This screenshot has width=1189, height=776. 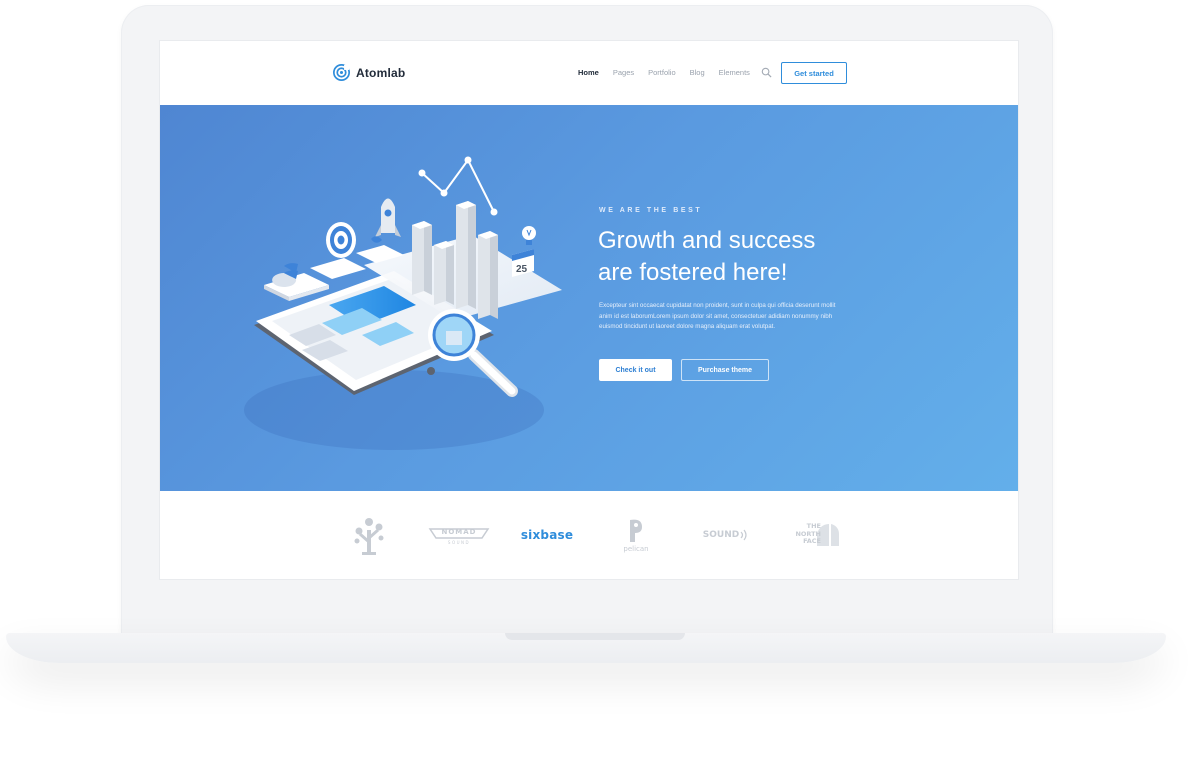 What do you see at coordinates (623, 72) in the screenshot?
I see `nav-item-pages: Pages` at bounding box center [623, 72].